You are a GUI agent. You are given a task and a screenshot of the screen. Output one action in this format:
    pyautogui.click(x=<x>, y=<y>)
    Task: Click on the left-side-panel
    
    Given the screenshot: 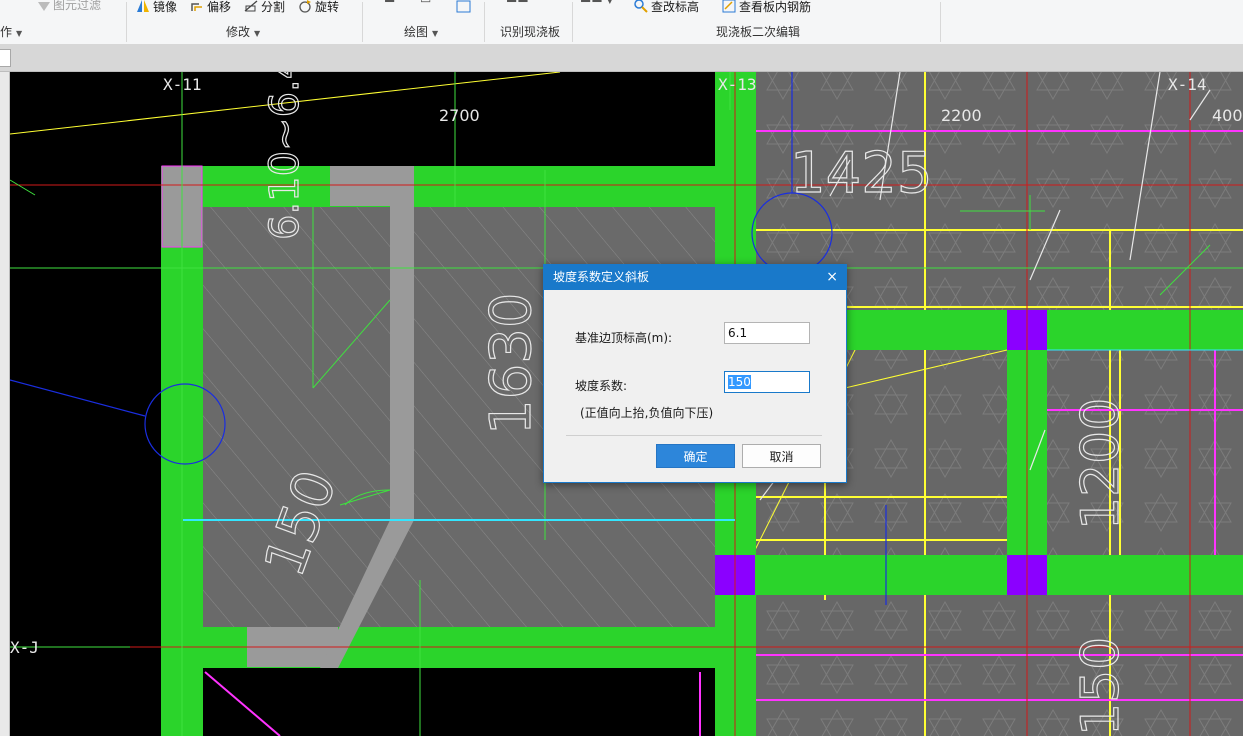 What is the action you would take?
    pyautogui.click(x=5, y=404)
    